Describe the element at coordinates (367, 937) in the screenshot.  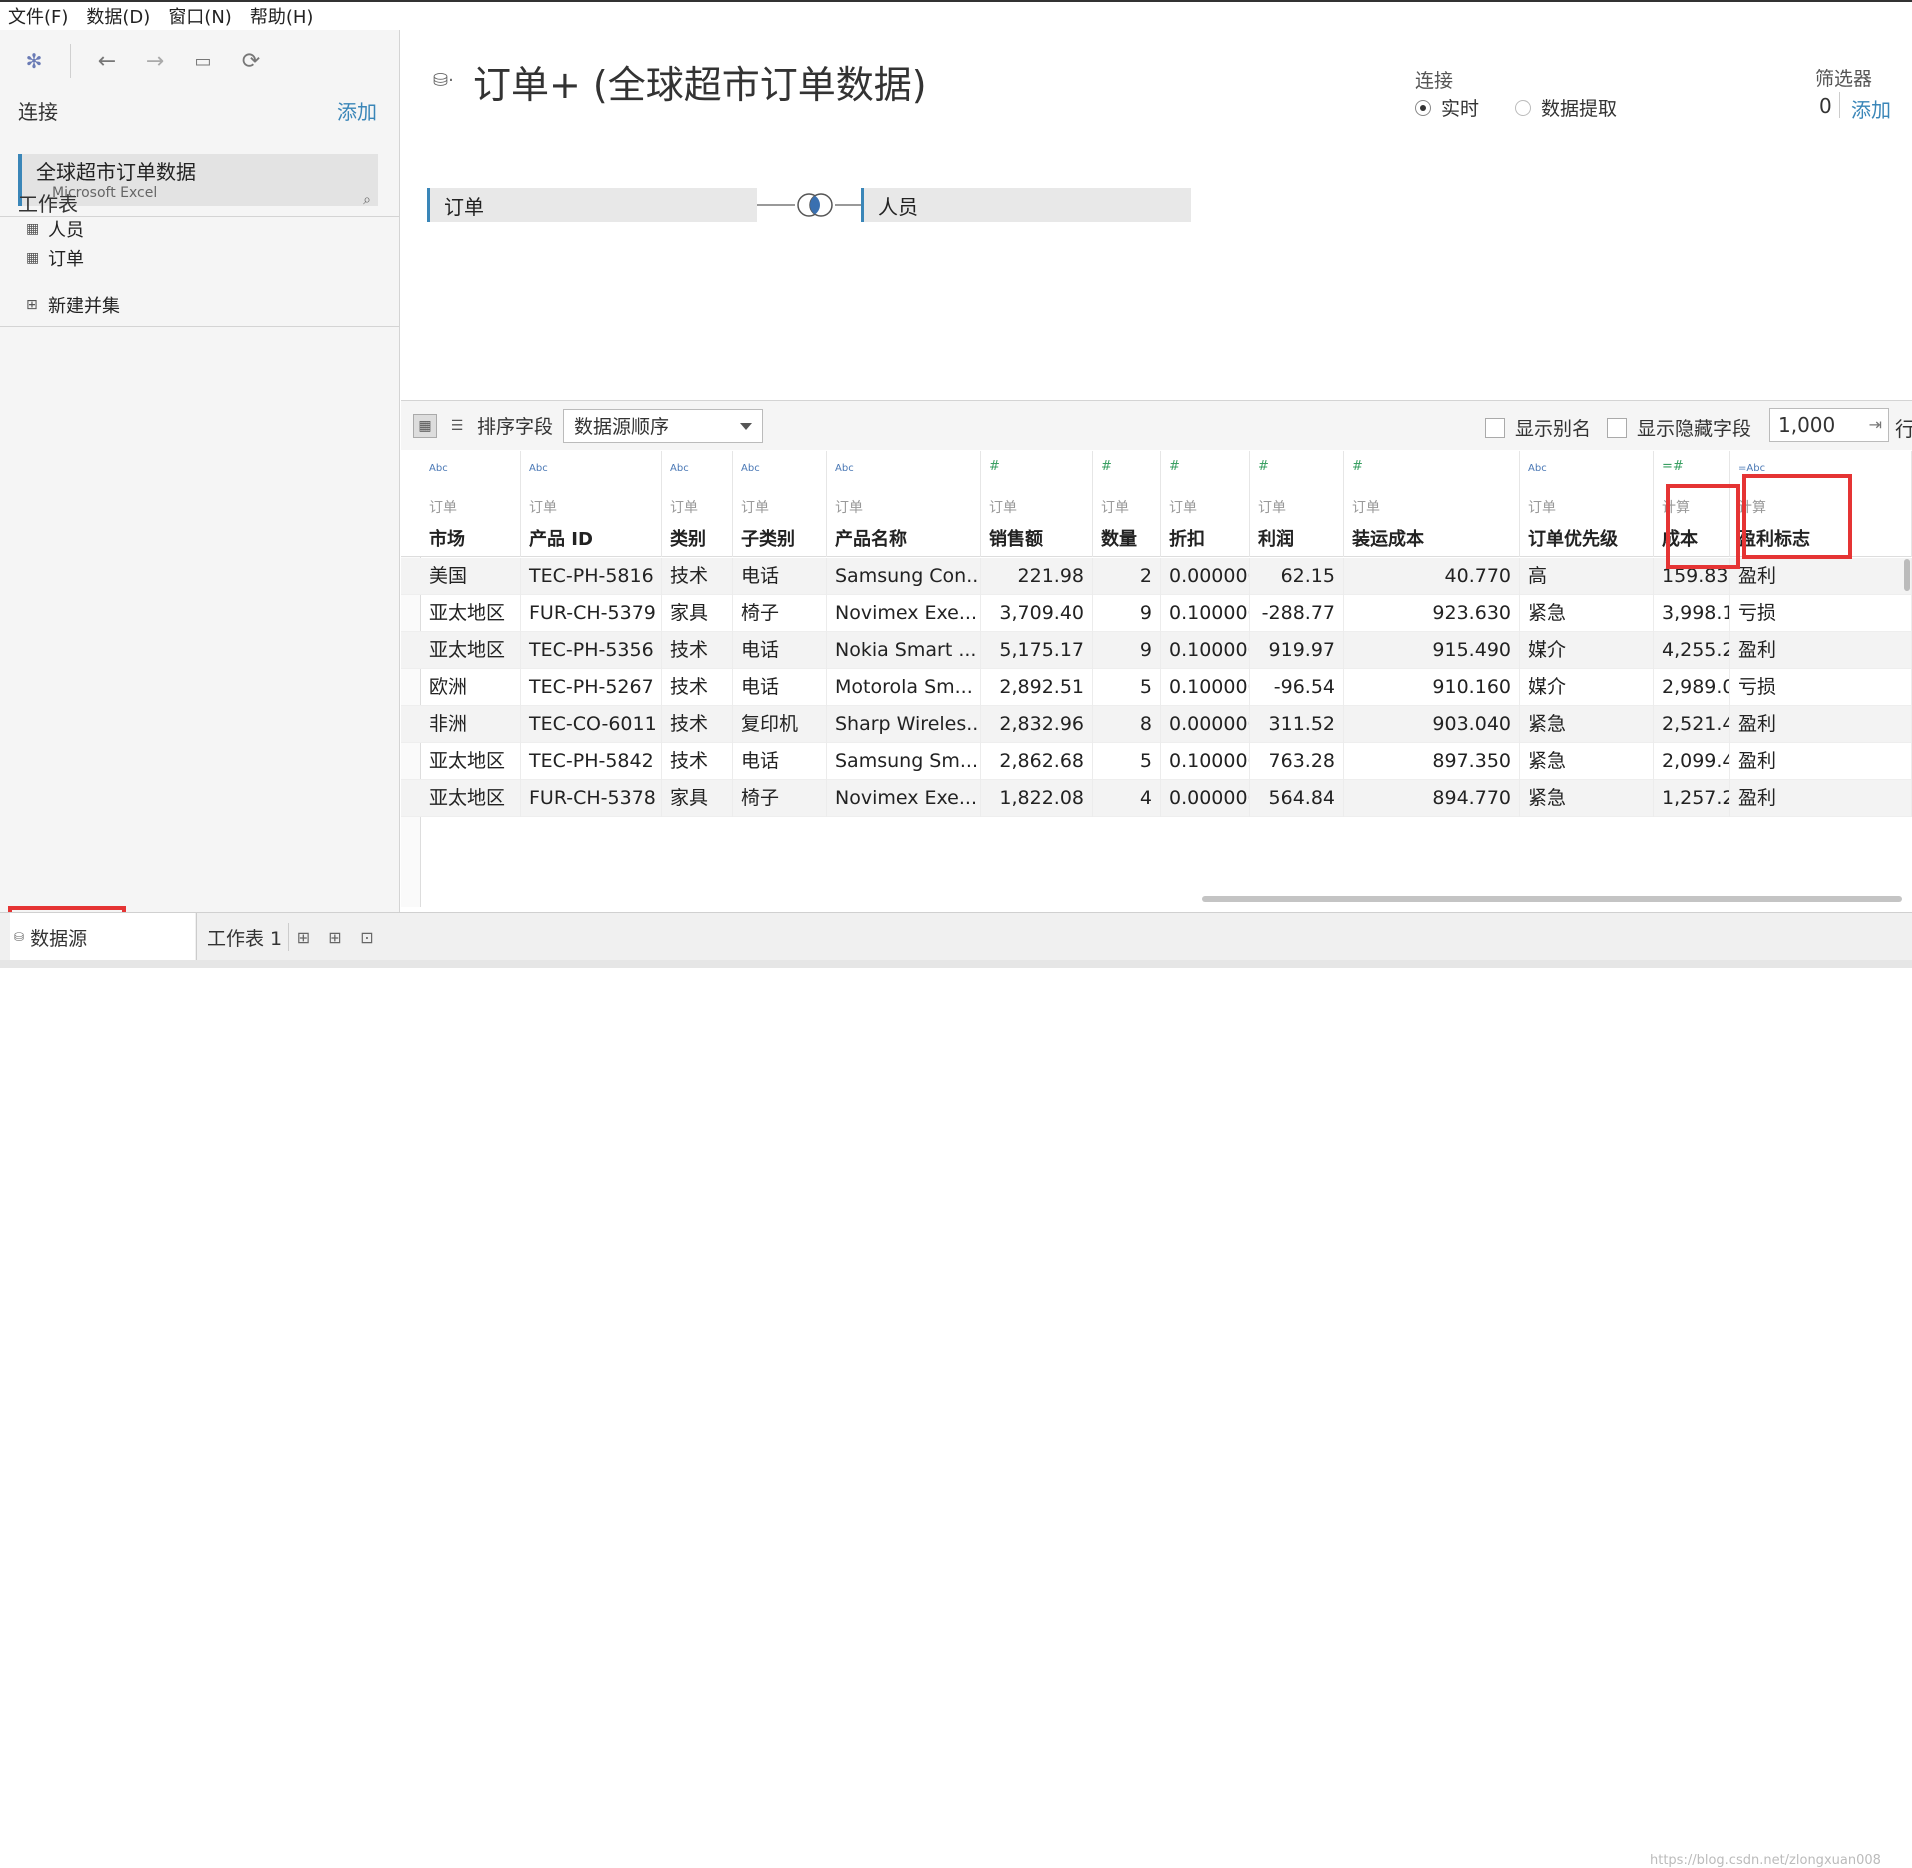
I see `new-story-icon: ⊡` at that location.